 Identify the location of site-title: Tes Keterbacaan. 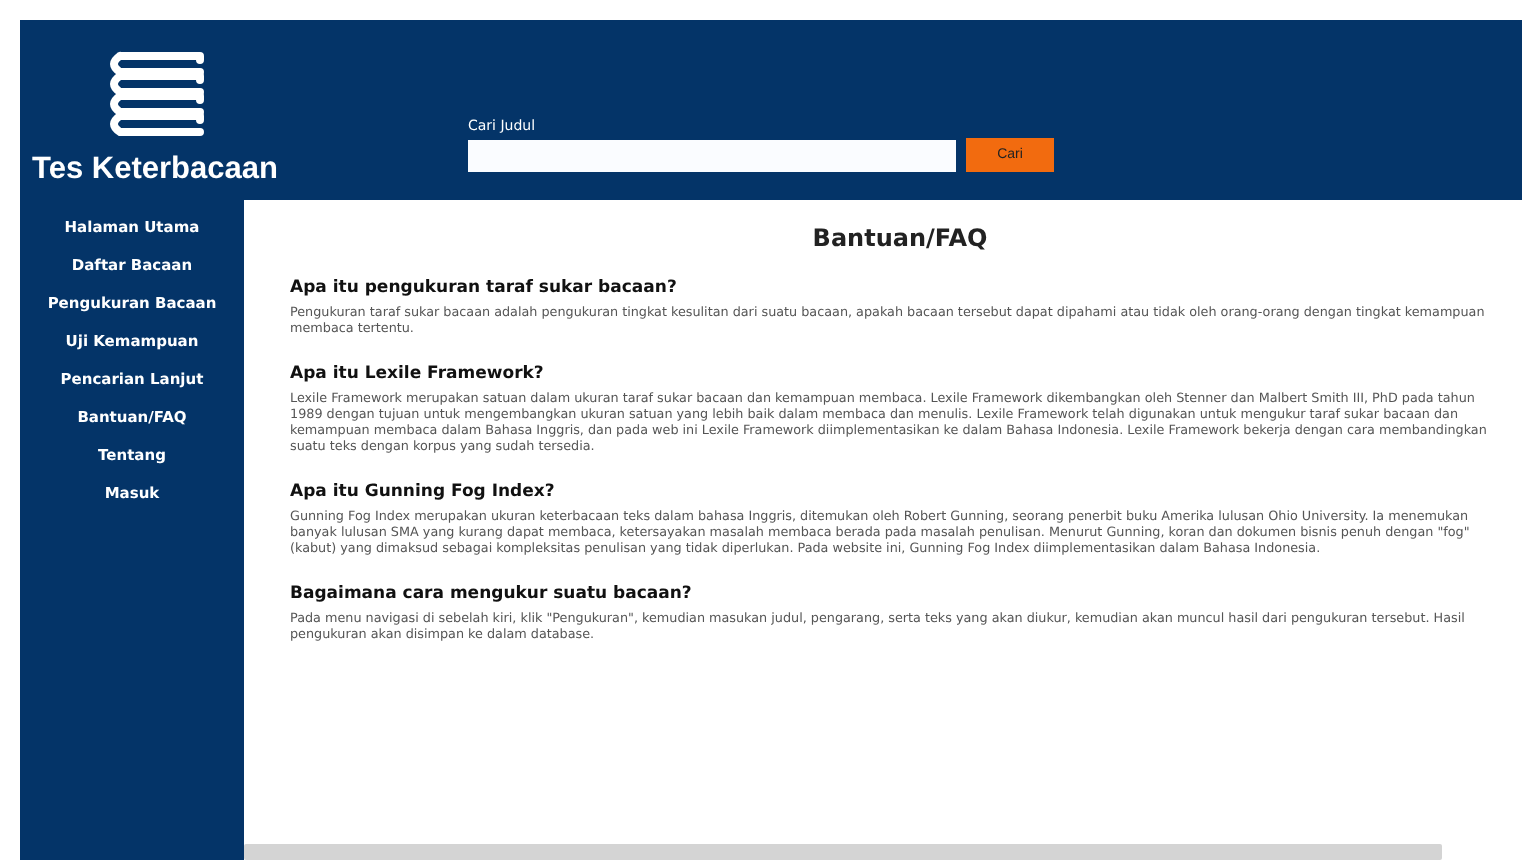
(155, 170).